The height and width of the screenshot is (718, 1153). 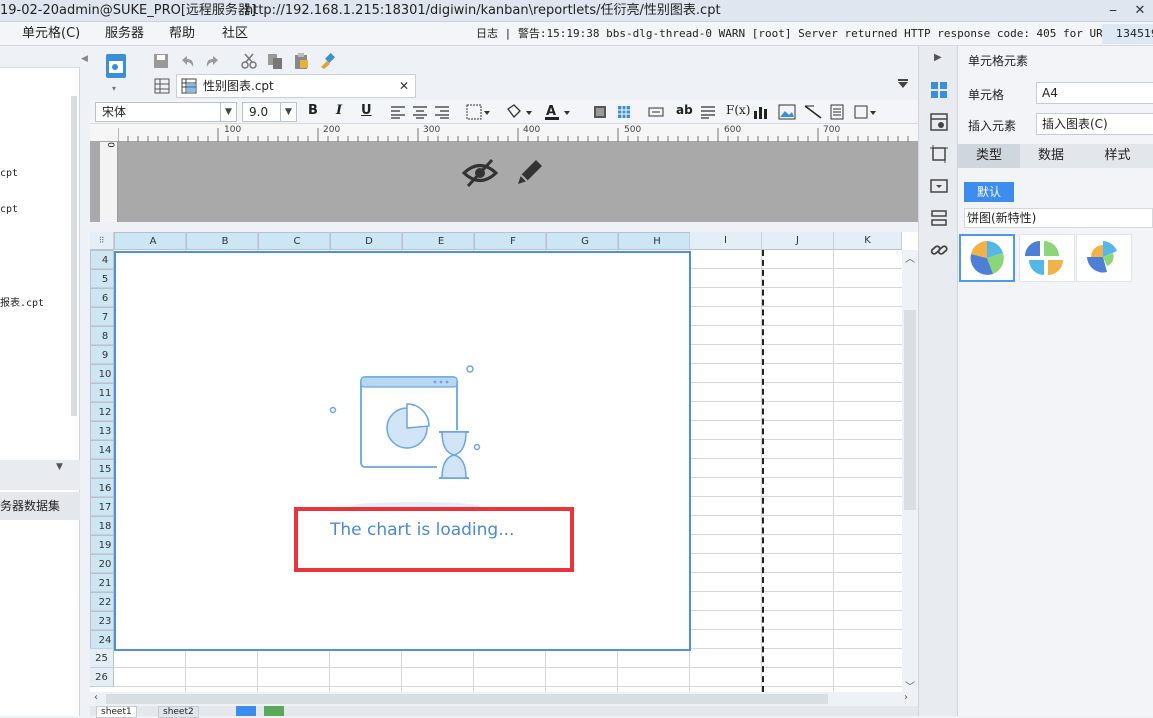 I want to click on column-header: K, so click(x=868, y=241).